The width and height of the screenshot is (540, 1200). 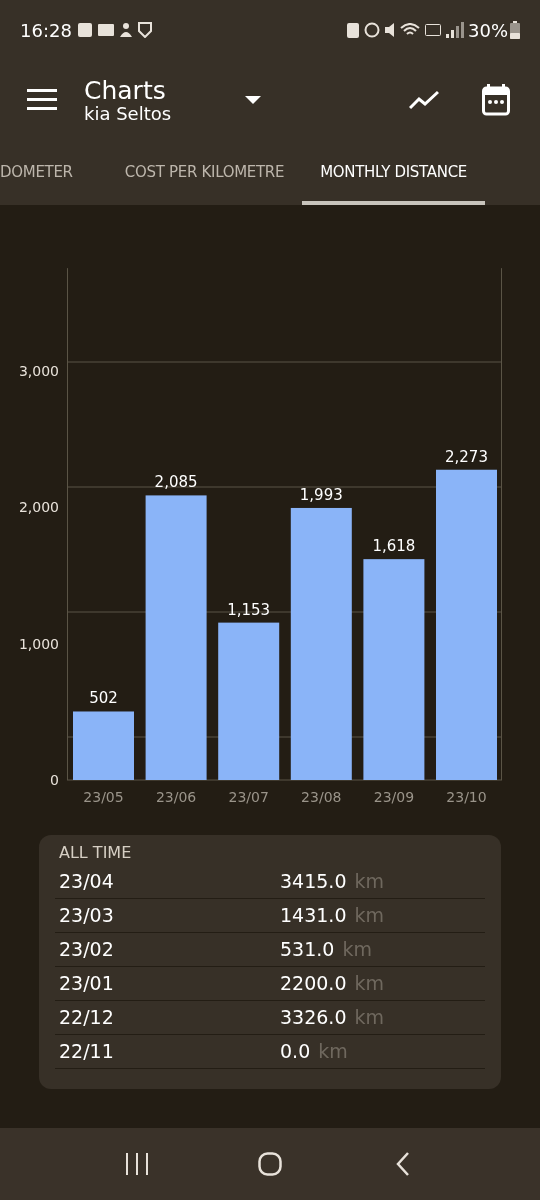 I want to click on y-axis-label: 0, so click(x=54, y=780).